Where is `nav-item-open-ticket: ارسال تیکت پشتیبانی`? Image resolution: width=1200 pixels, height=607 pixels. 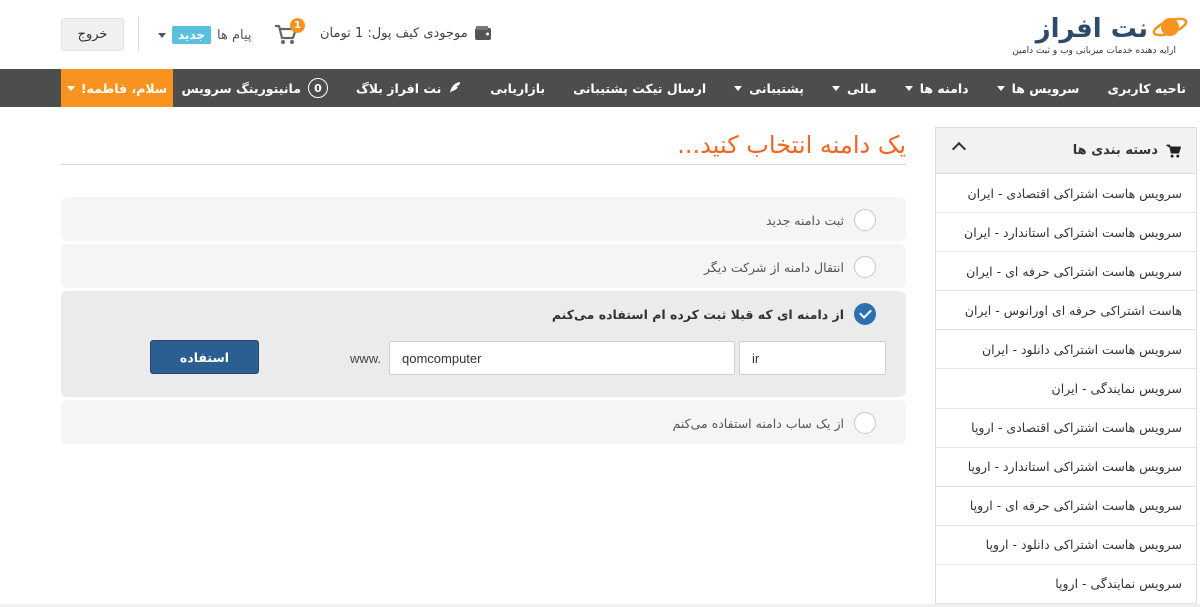
nav-item-open-ticket: ارسال تیکت پشتیبانی is located at coordinates (639, 88).